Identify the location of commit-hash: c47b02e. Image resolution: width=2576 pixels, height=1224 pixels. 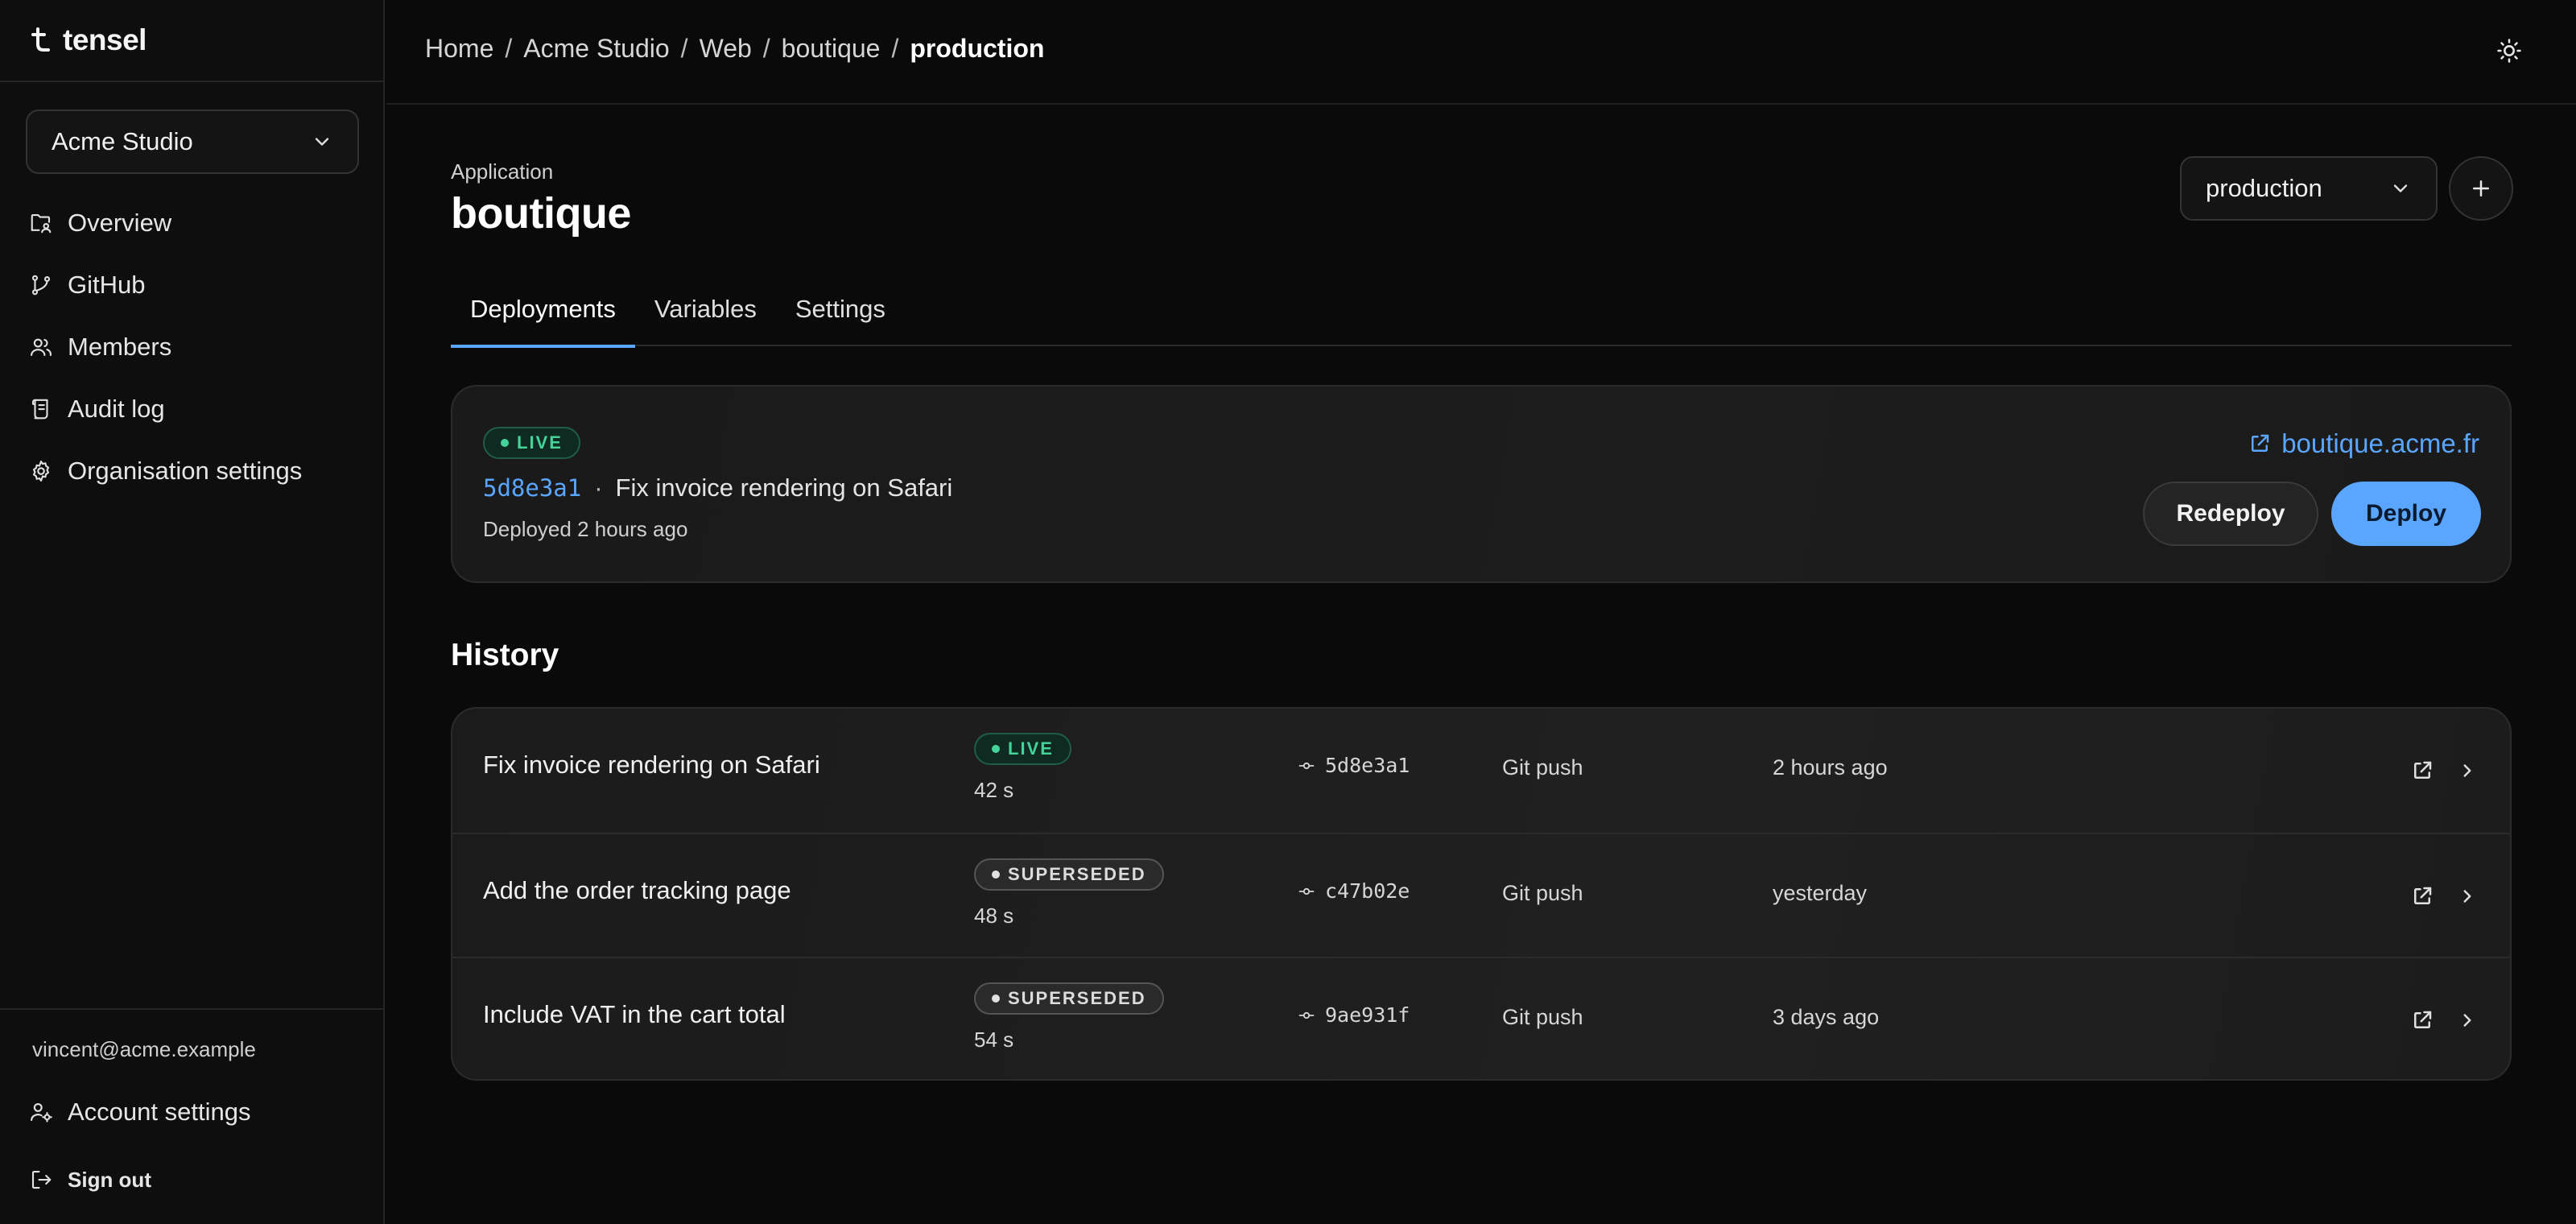
(1354, 891).